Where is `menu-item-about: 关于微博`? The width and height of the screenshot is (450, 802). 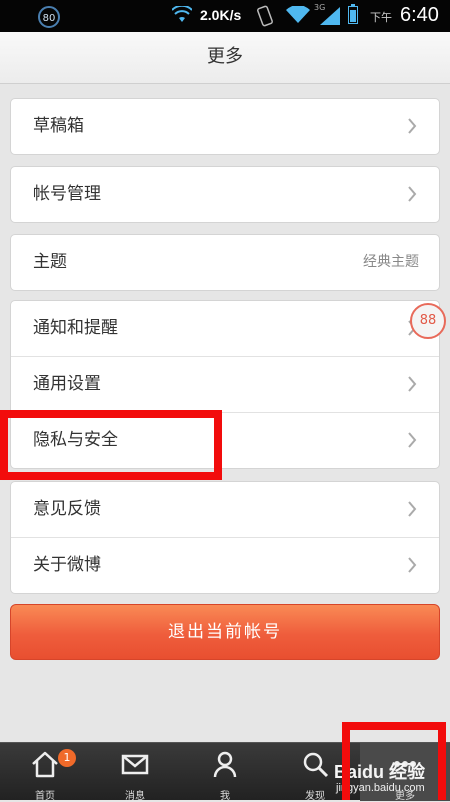
menu-item-about: 关于微博 is located at coordinates (225, 565).